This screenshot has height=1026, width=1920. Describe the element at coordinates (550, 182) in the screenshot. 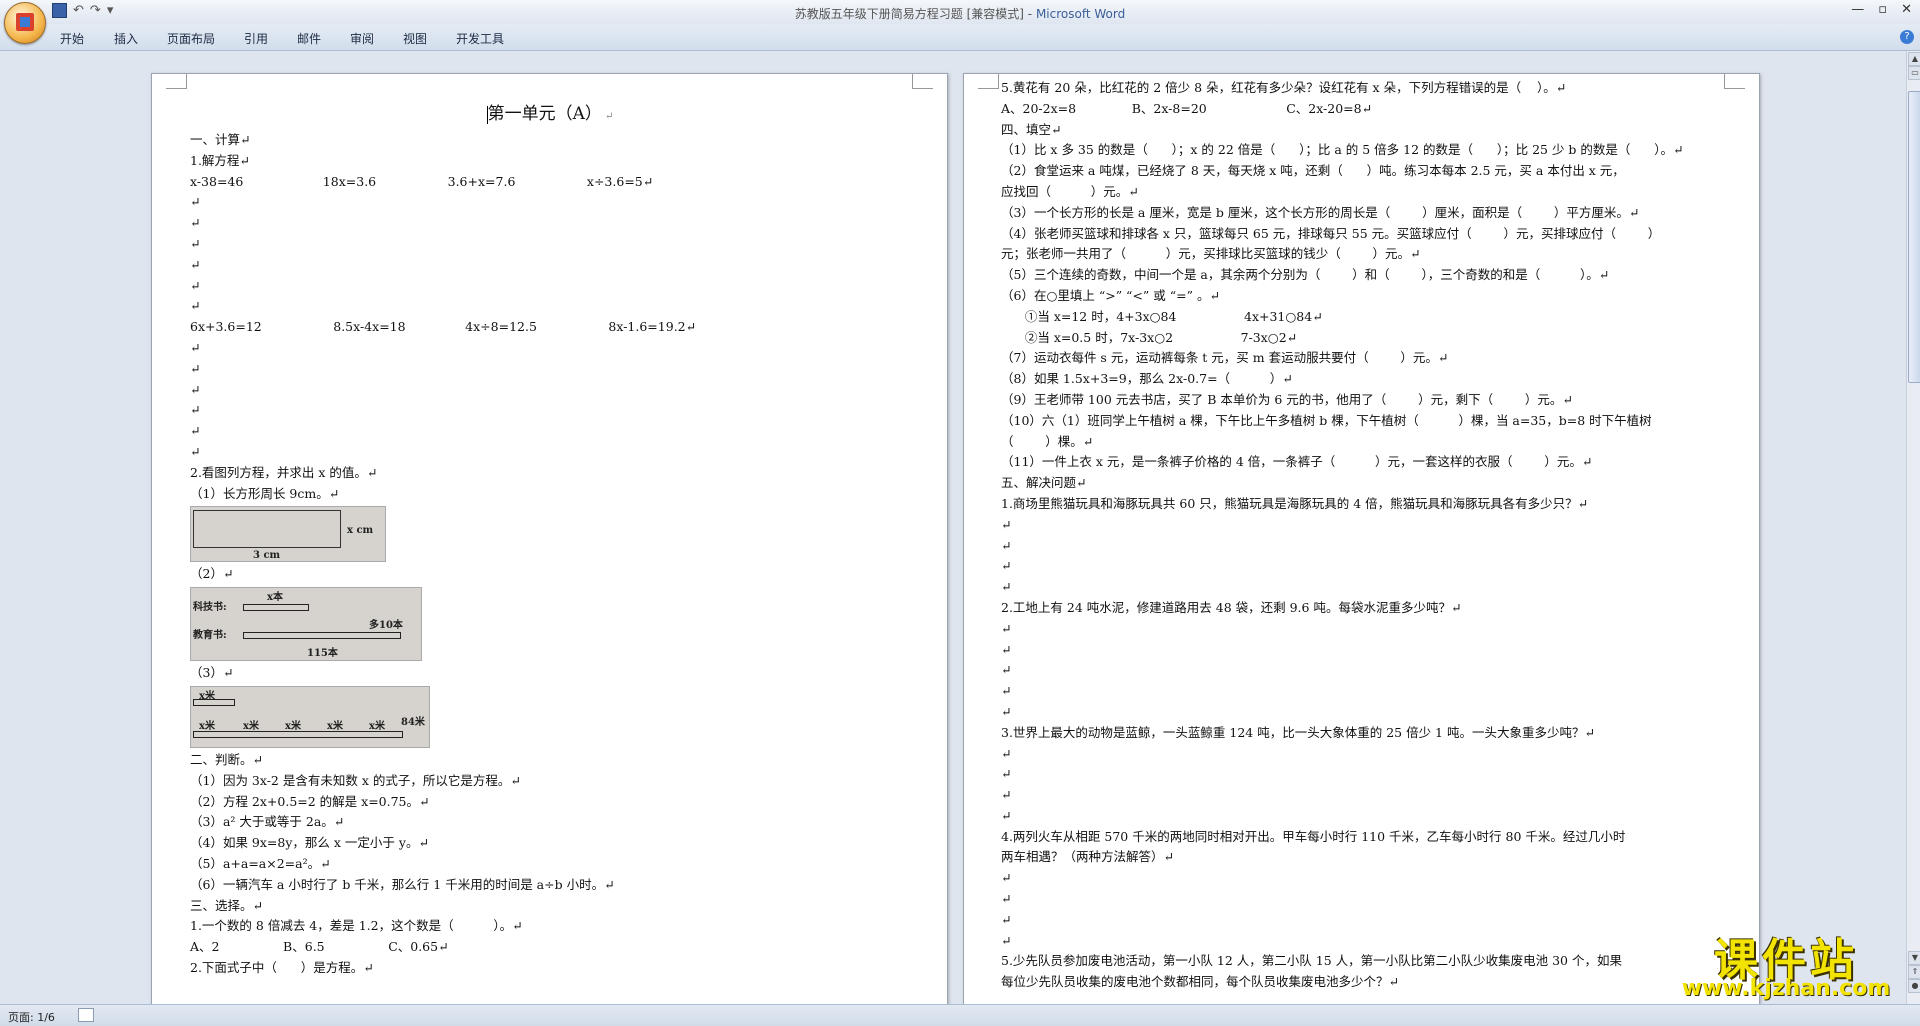

I see `text-line: x-38=46 18x=3.6 3.6+x=7.6 x÷3.6=5↵` at that location.